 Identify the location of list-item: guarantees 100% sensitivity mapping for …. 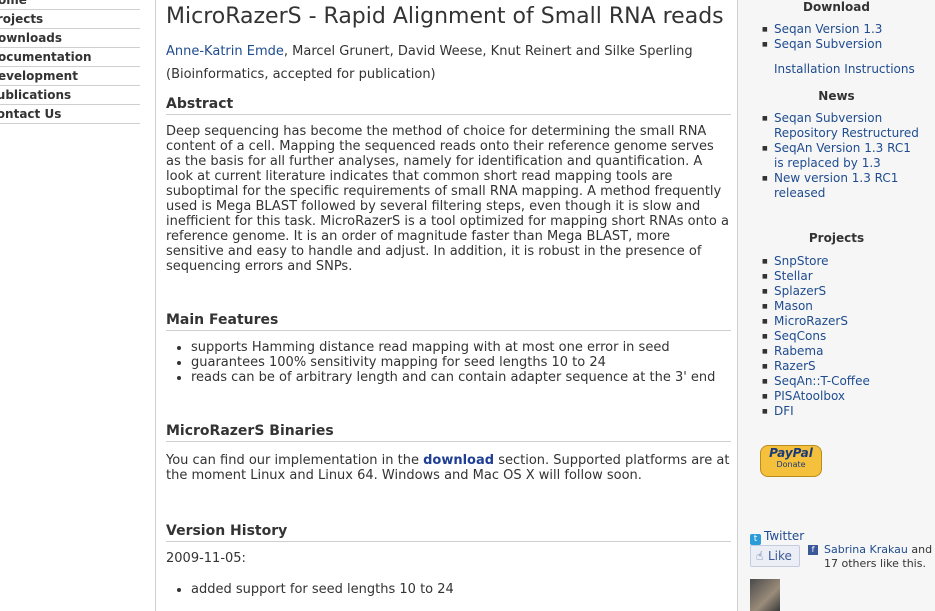
(461, 362).